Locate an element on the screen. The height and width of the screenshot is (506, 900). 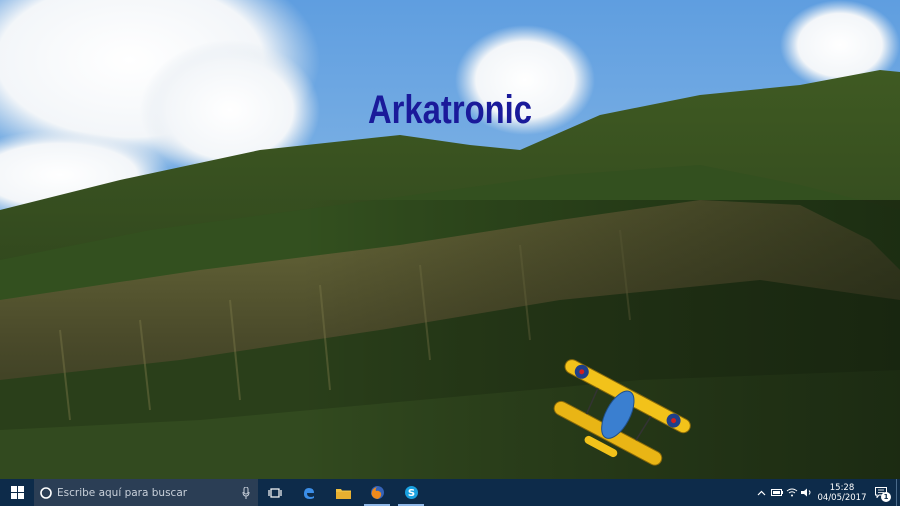
skype-icon: S is located at coordinates (411, 492).